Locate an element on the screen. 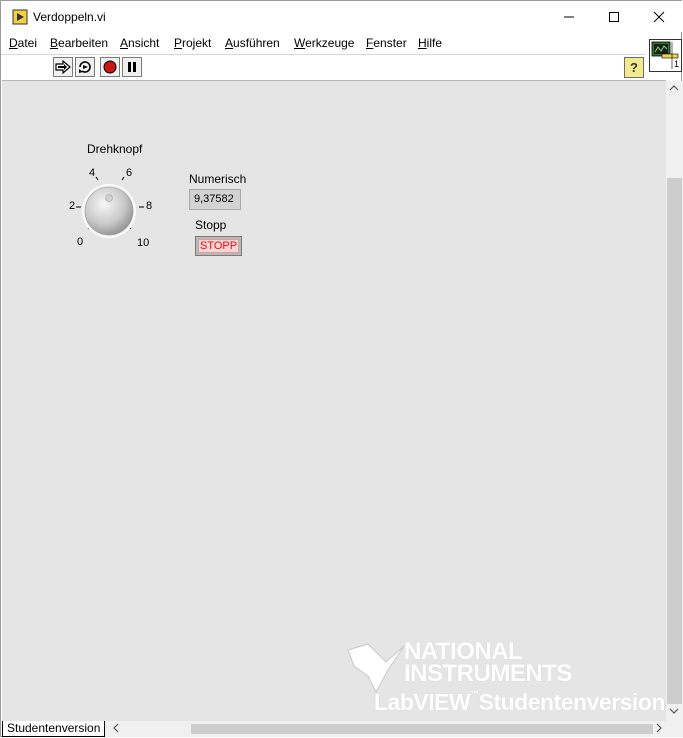 The height and width of the screenshot is (738, 683). abort-button is located at coordinates (110, 67).